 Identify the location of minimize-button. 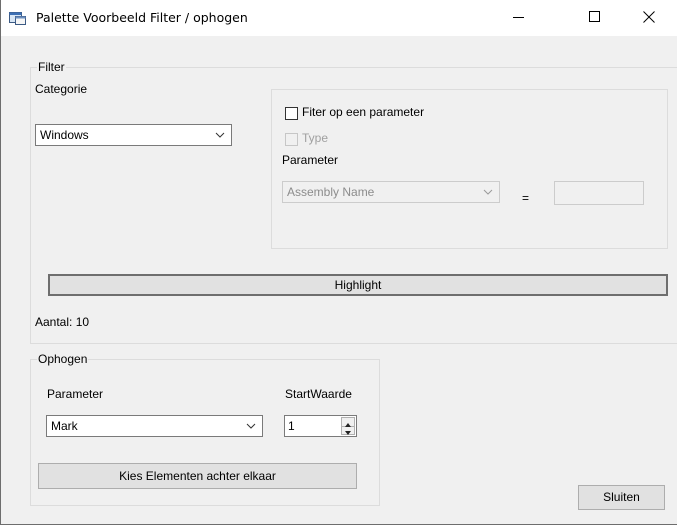
(522, 18).